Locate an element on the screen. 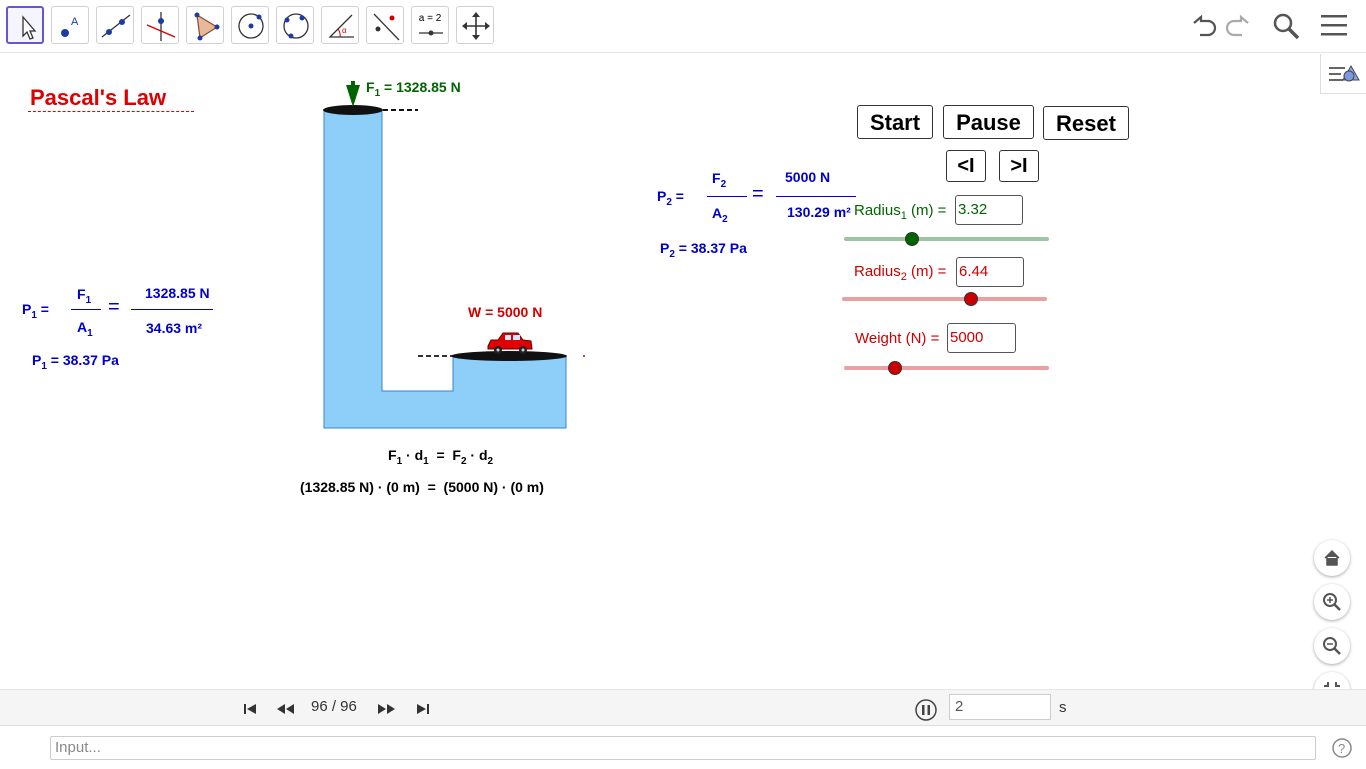  circle-three-points-icon is located at coordinates (296, 26).